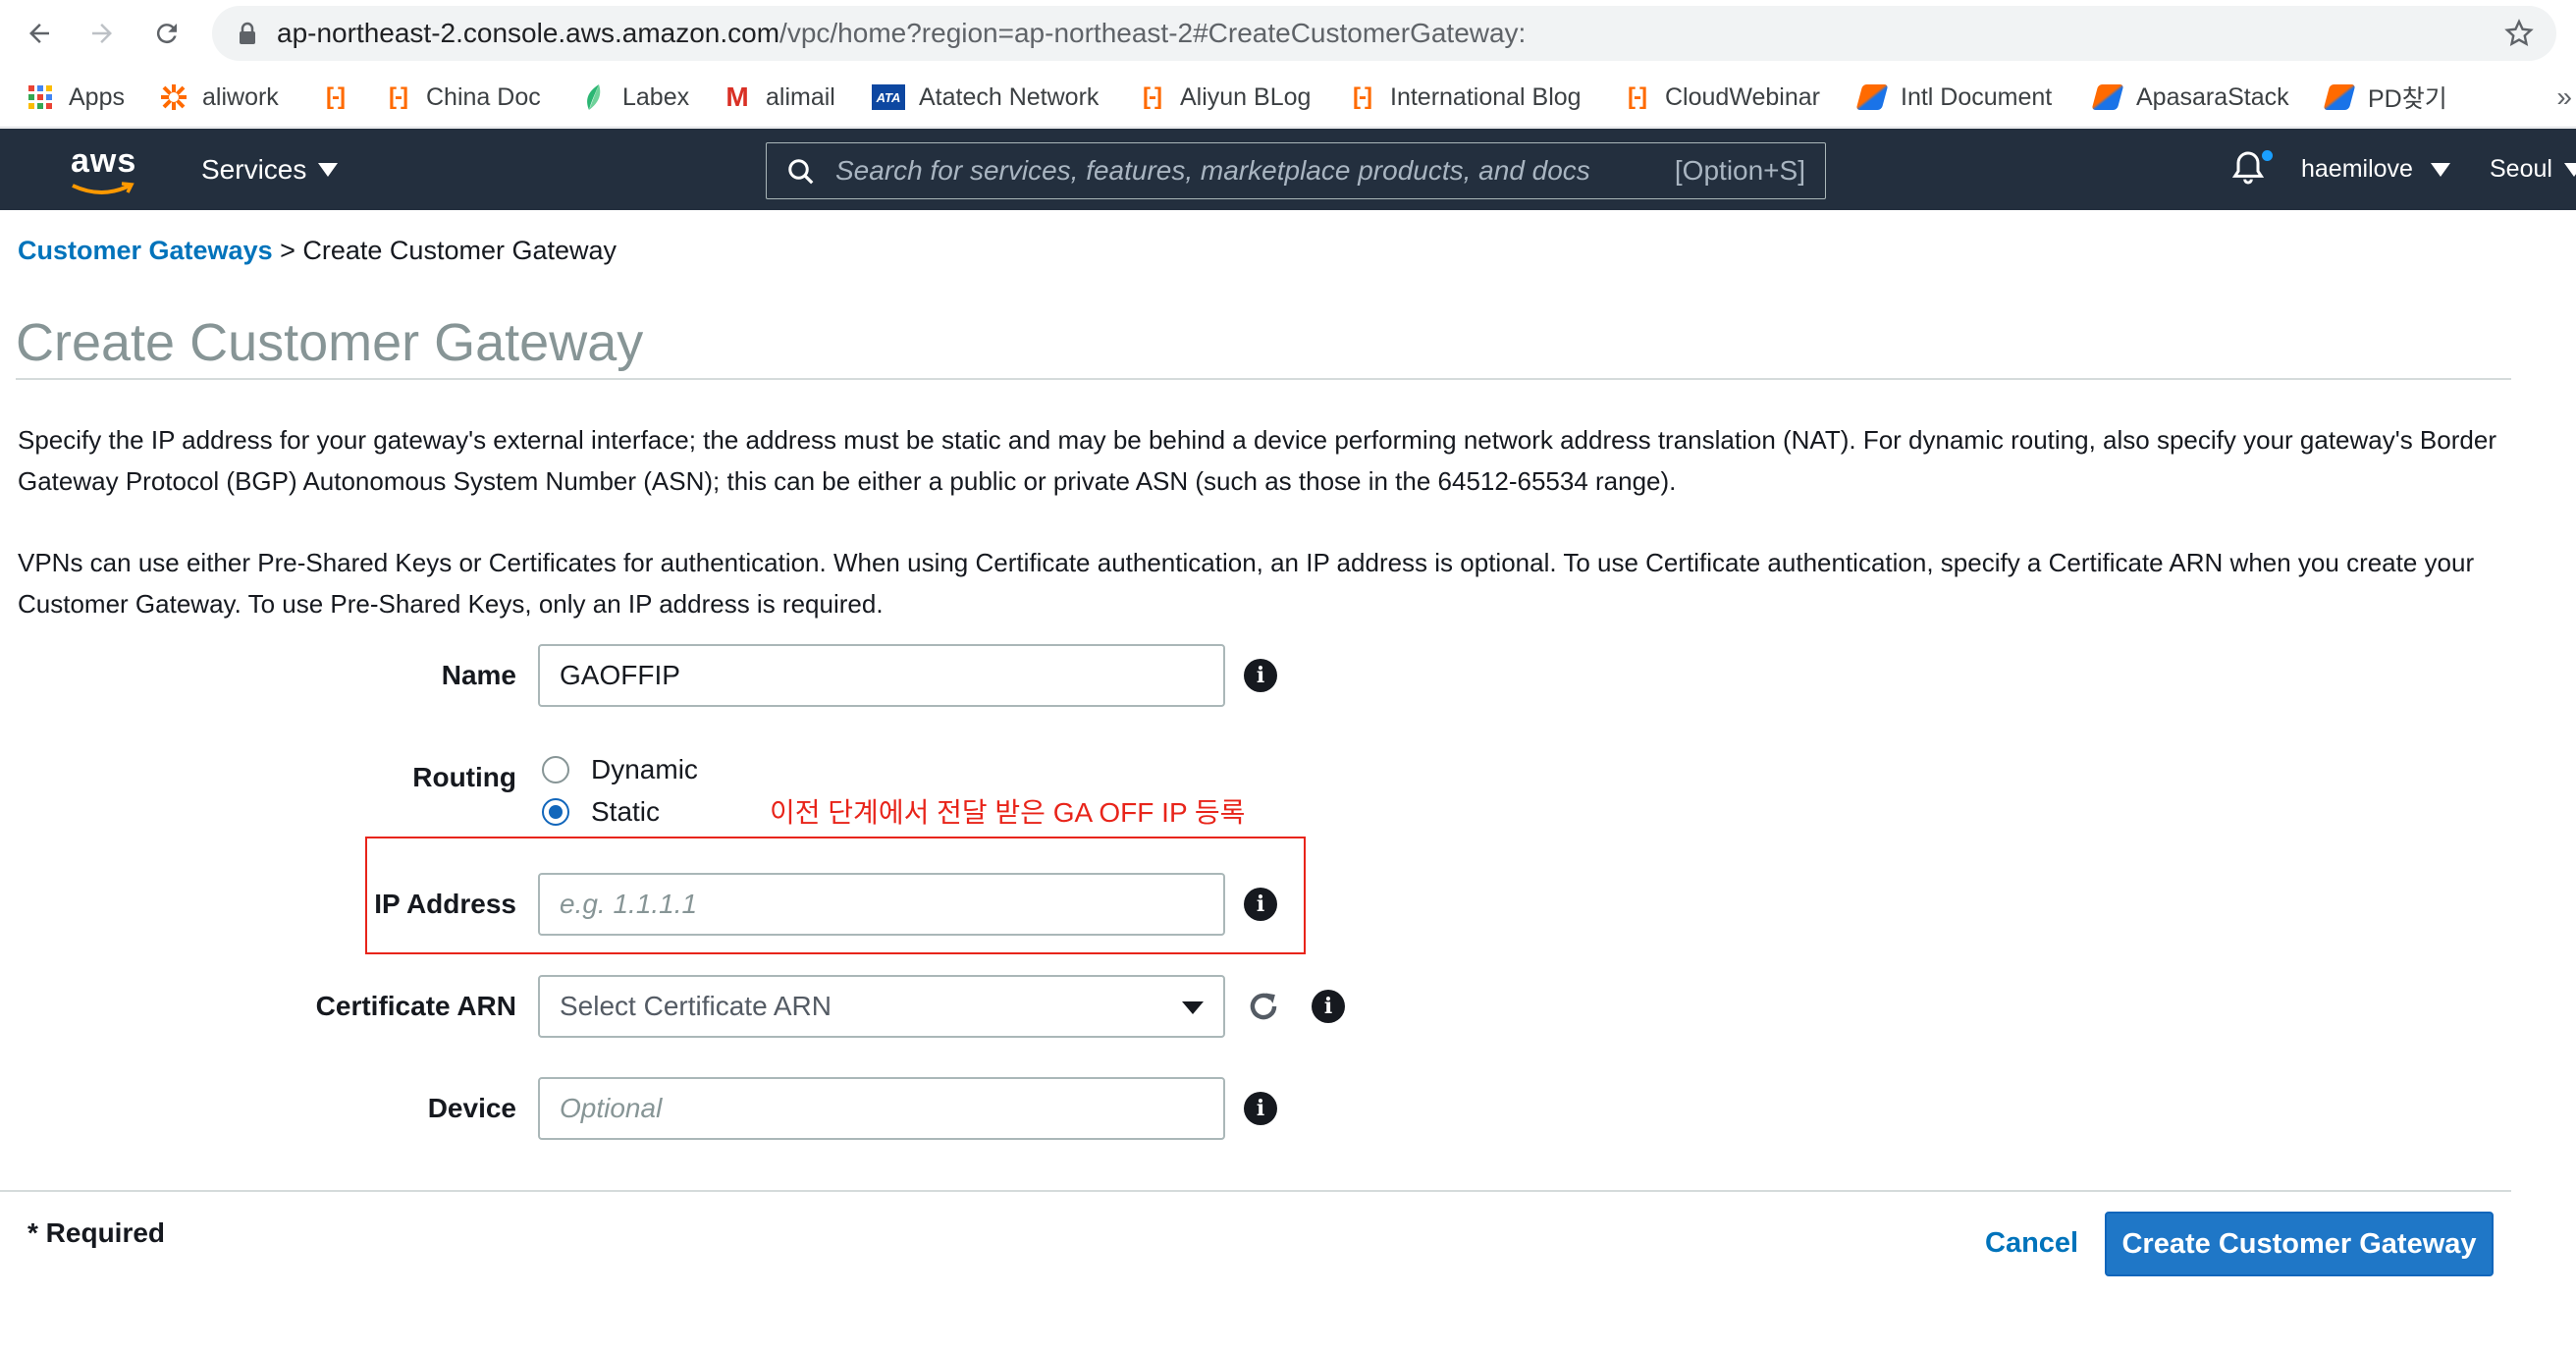  I want to click on bookmark-labex: Labex, so click(634, 97).